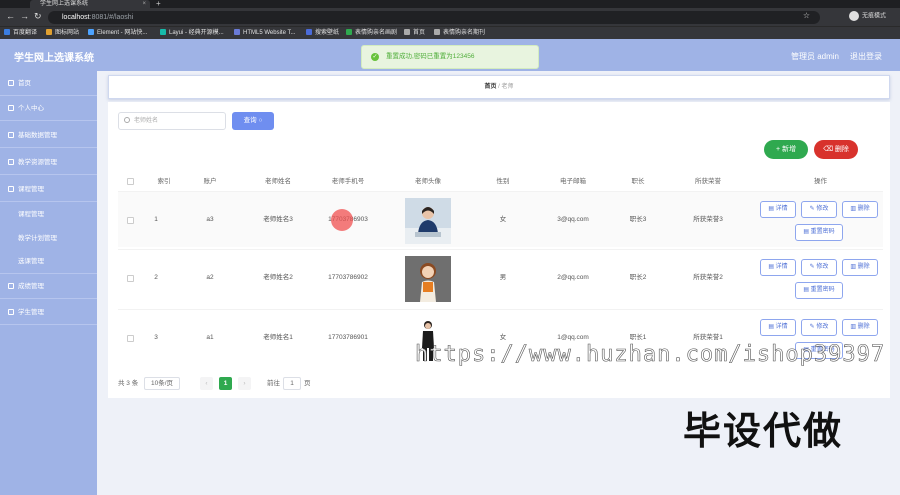 Image resolution: width=900 pixels, height=495 pixels. Describe the element at coordinates (206, 383) in the screenshot. I see `prev-page-icon: ‹` at that location.